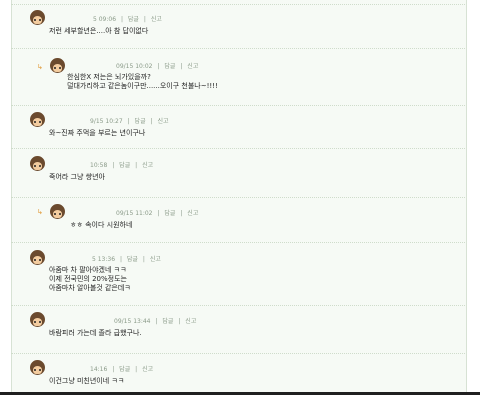 The width and height of the screenshot is (480, 395). I want to click on comment-text: 죽어라 그냥 썅년아, so click(77, 177).